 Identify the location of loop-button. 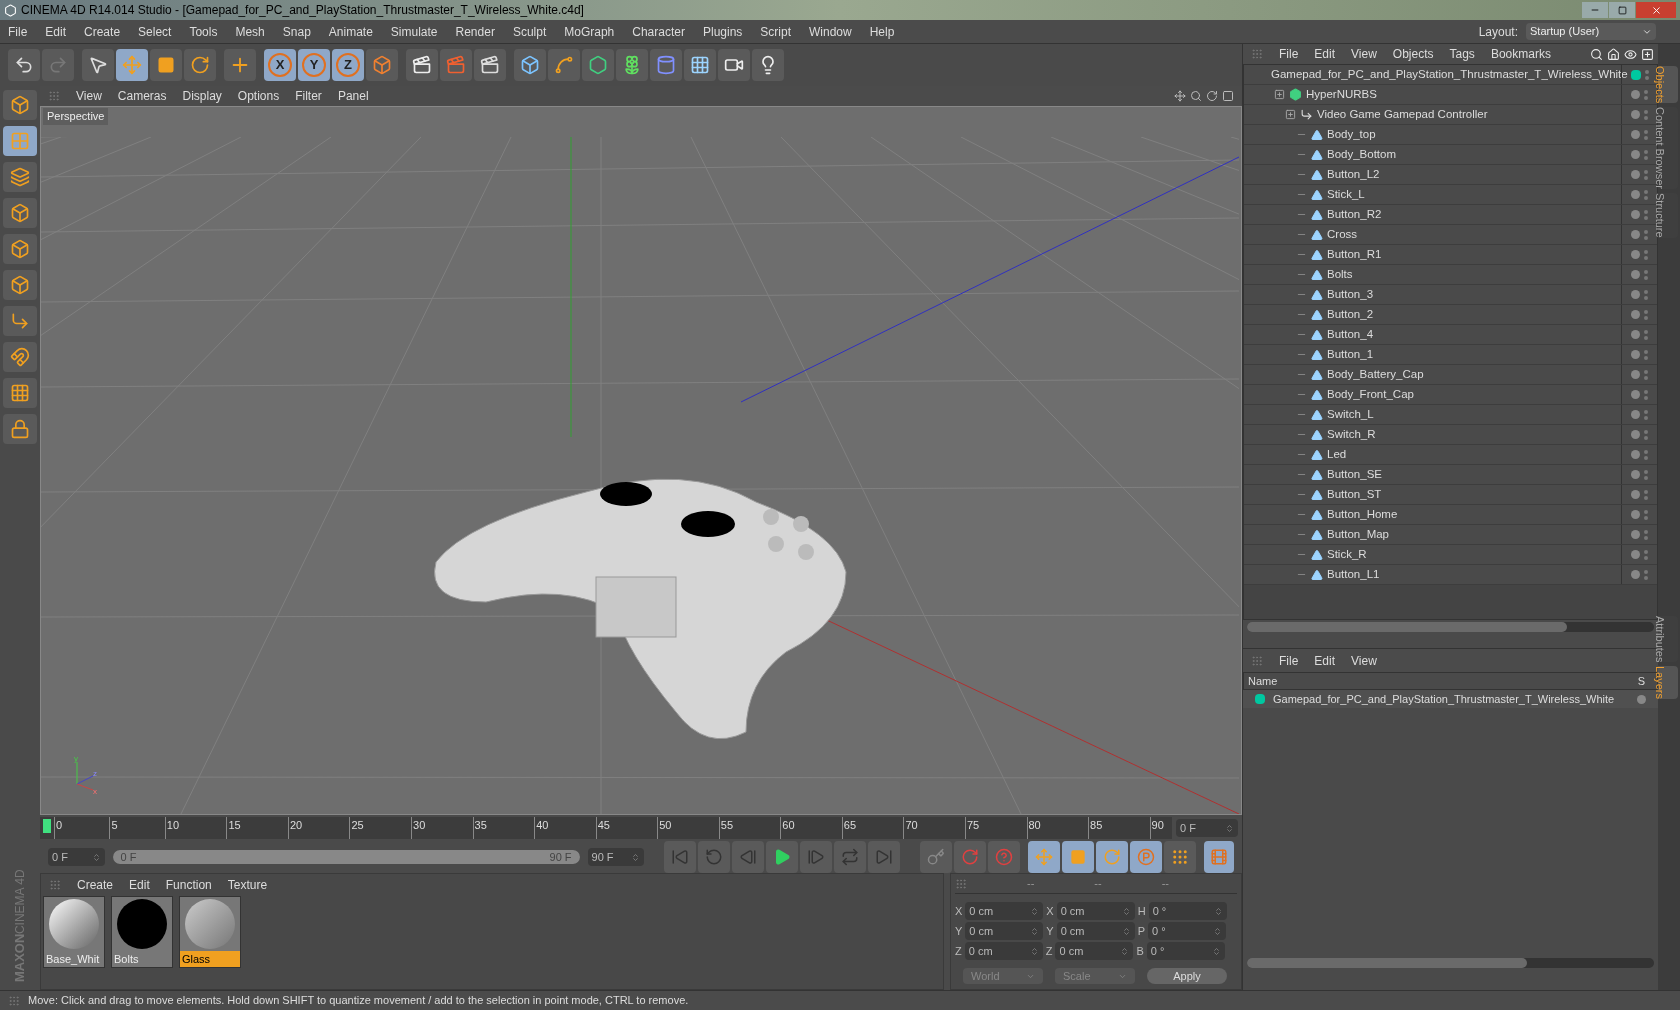
(714, 857).